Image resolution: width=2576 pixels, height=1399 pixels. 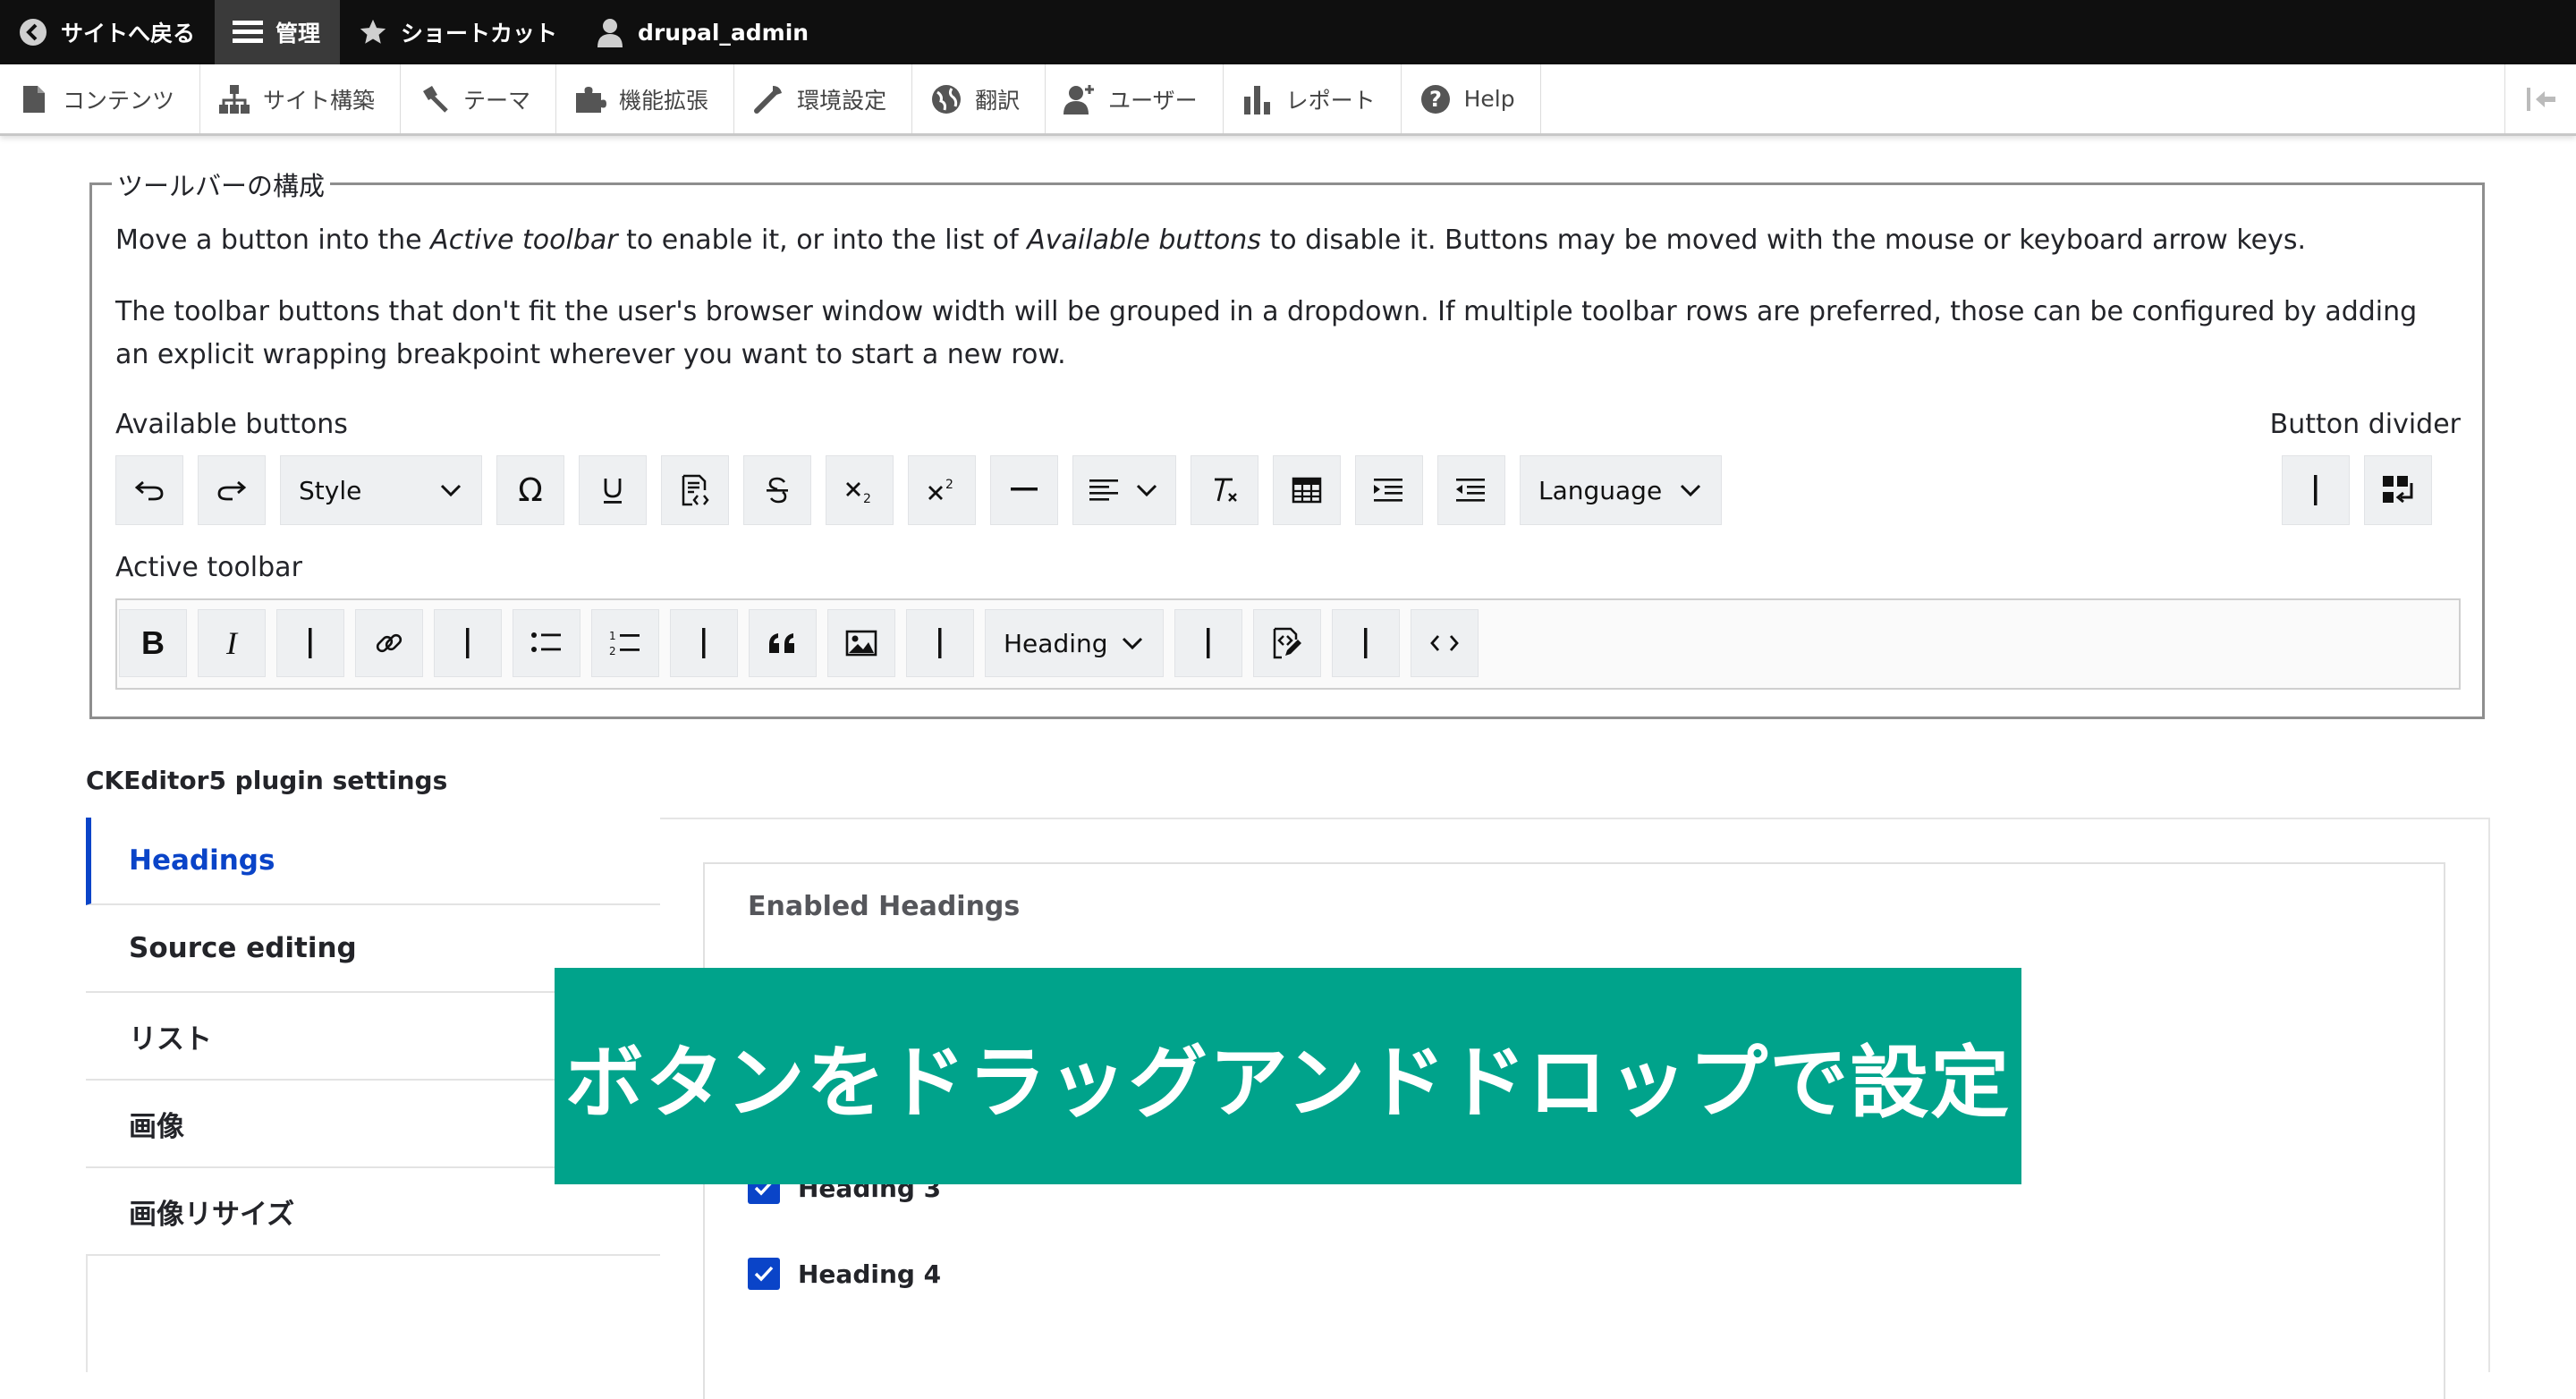 I want to click on subscript-button: 2, so click(x=860, y=490).